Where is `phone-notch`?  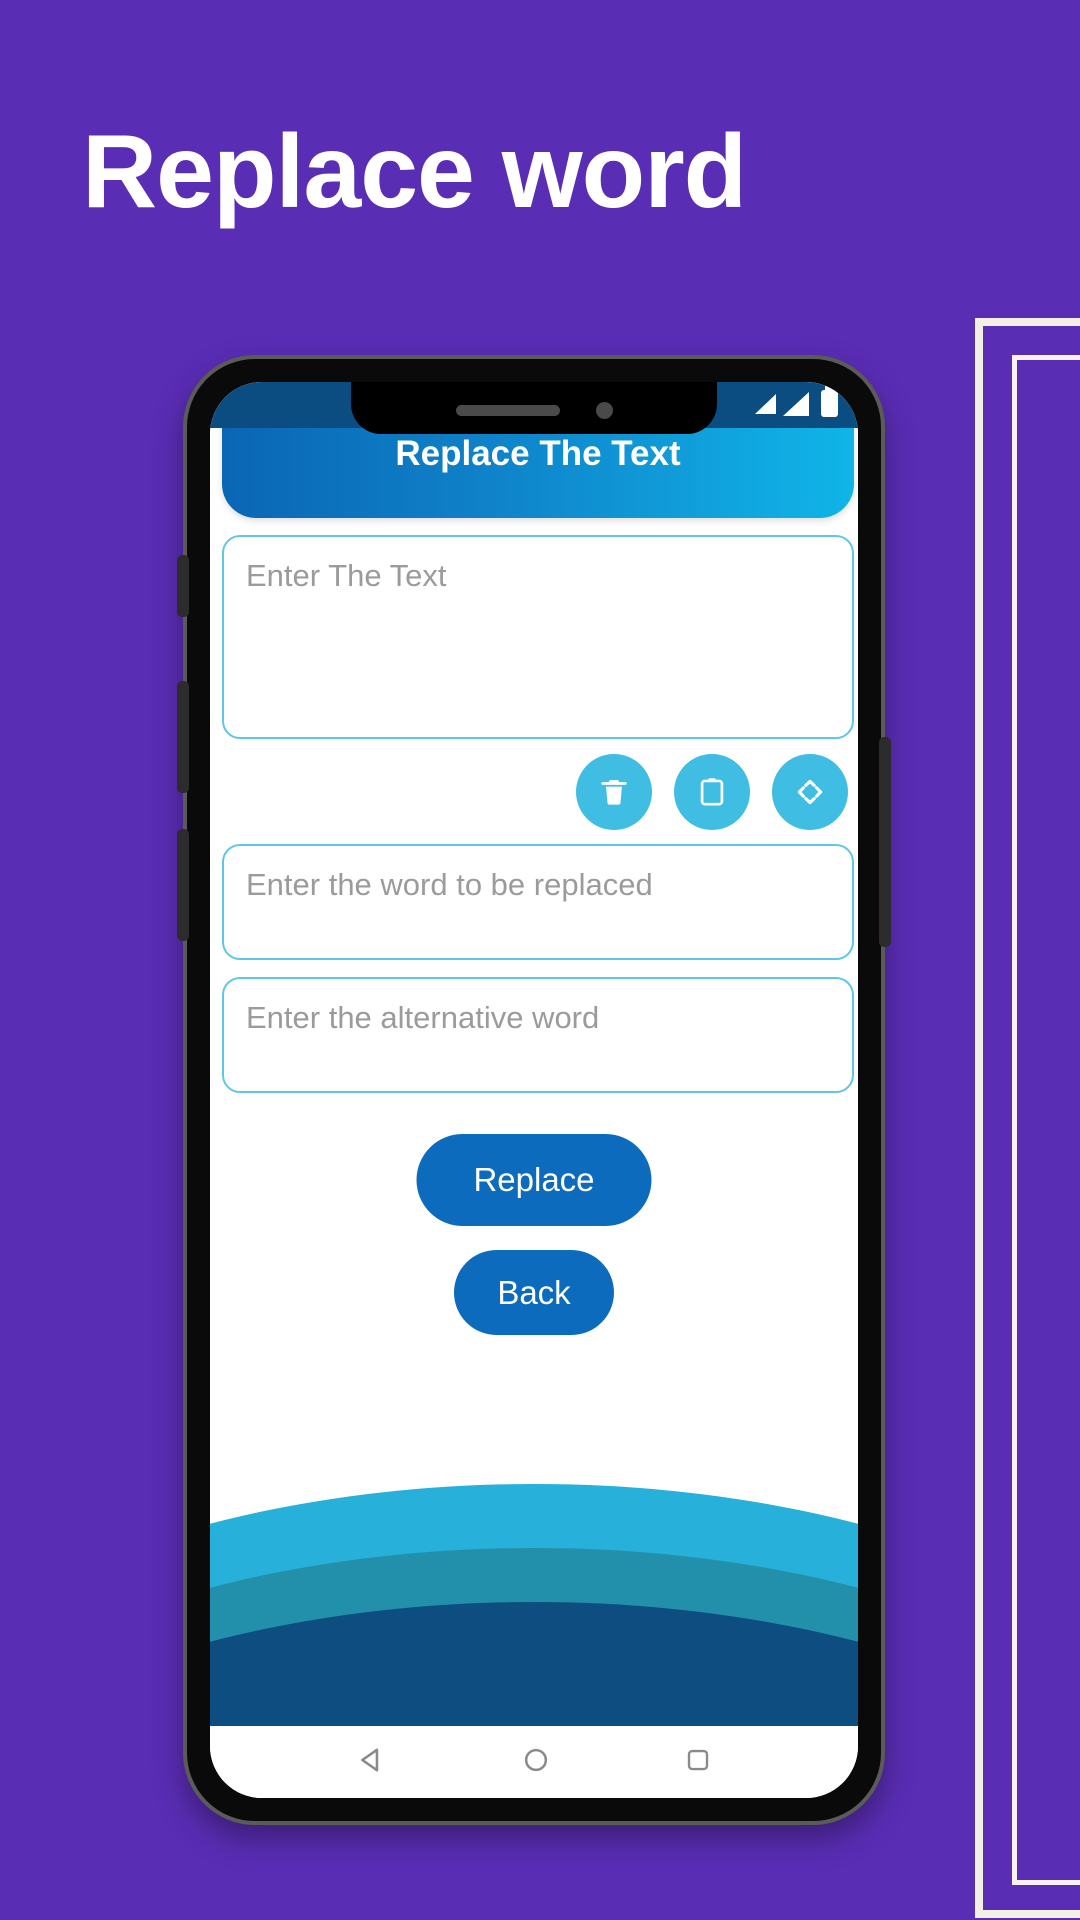
phone-notch is located at coordinates (534, 408).